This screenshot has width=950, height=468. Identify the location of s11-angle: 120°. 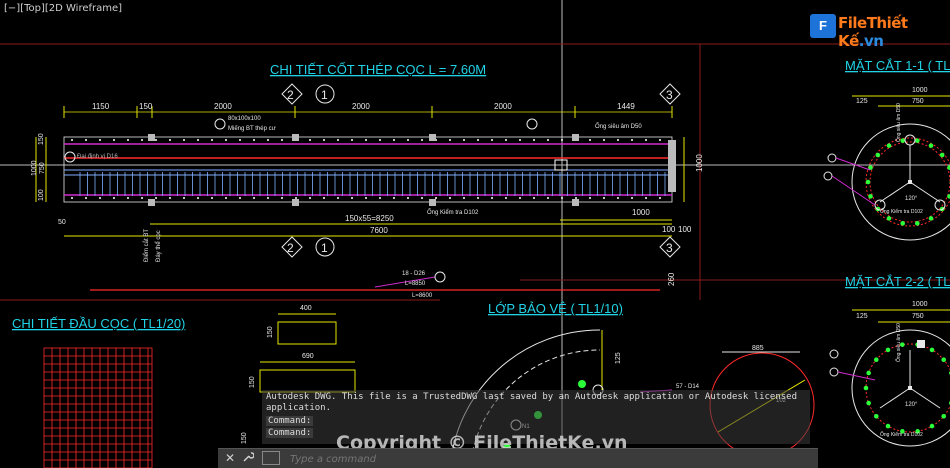
(911, 199).